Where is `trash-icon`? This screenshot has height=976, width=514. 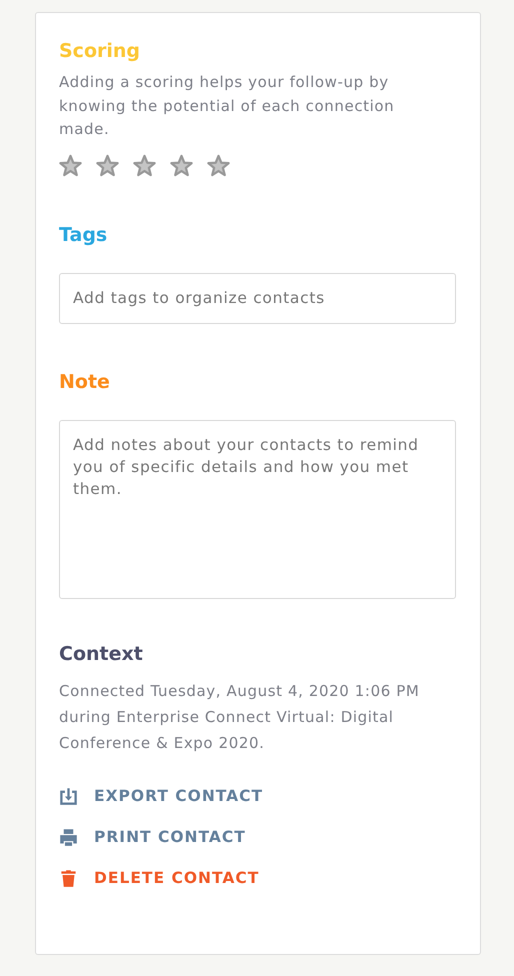
trash-icon is located at coordinates (68, 878).